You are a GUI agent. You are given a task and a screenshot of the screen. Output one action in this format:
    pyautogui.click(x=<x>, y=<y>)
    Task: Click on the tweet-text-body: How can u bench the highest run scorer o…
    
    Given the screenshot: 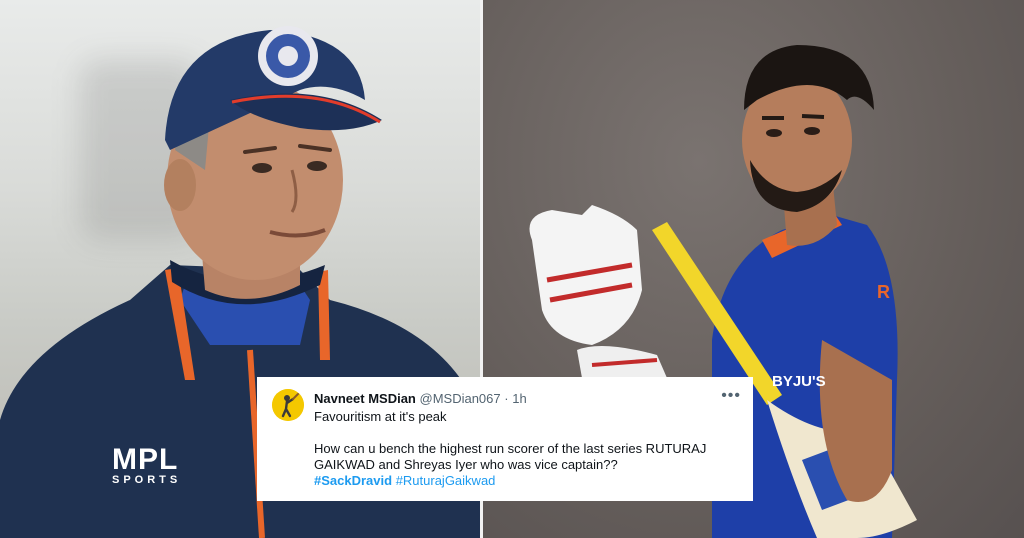 What is the action you would take?
    pyautogui.click(x=510, y=456)
    